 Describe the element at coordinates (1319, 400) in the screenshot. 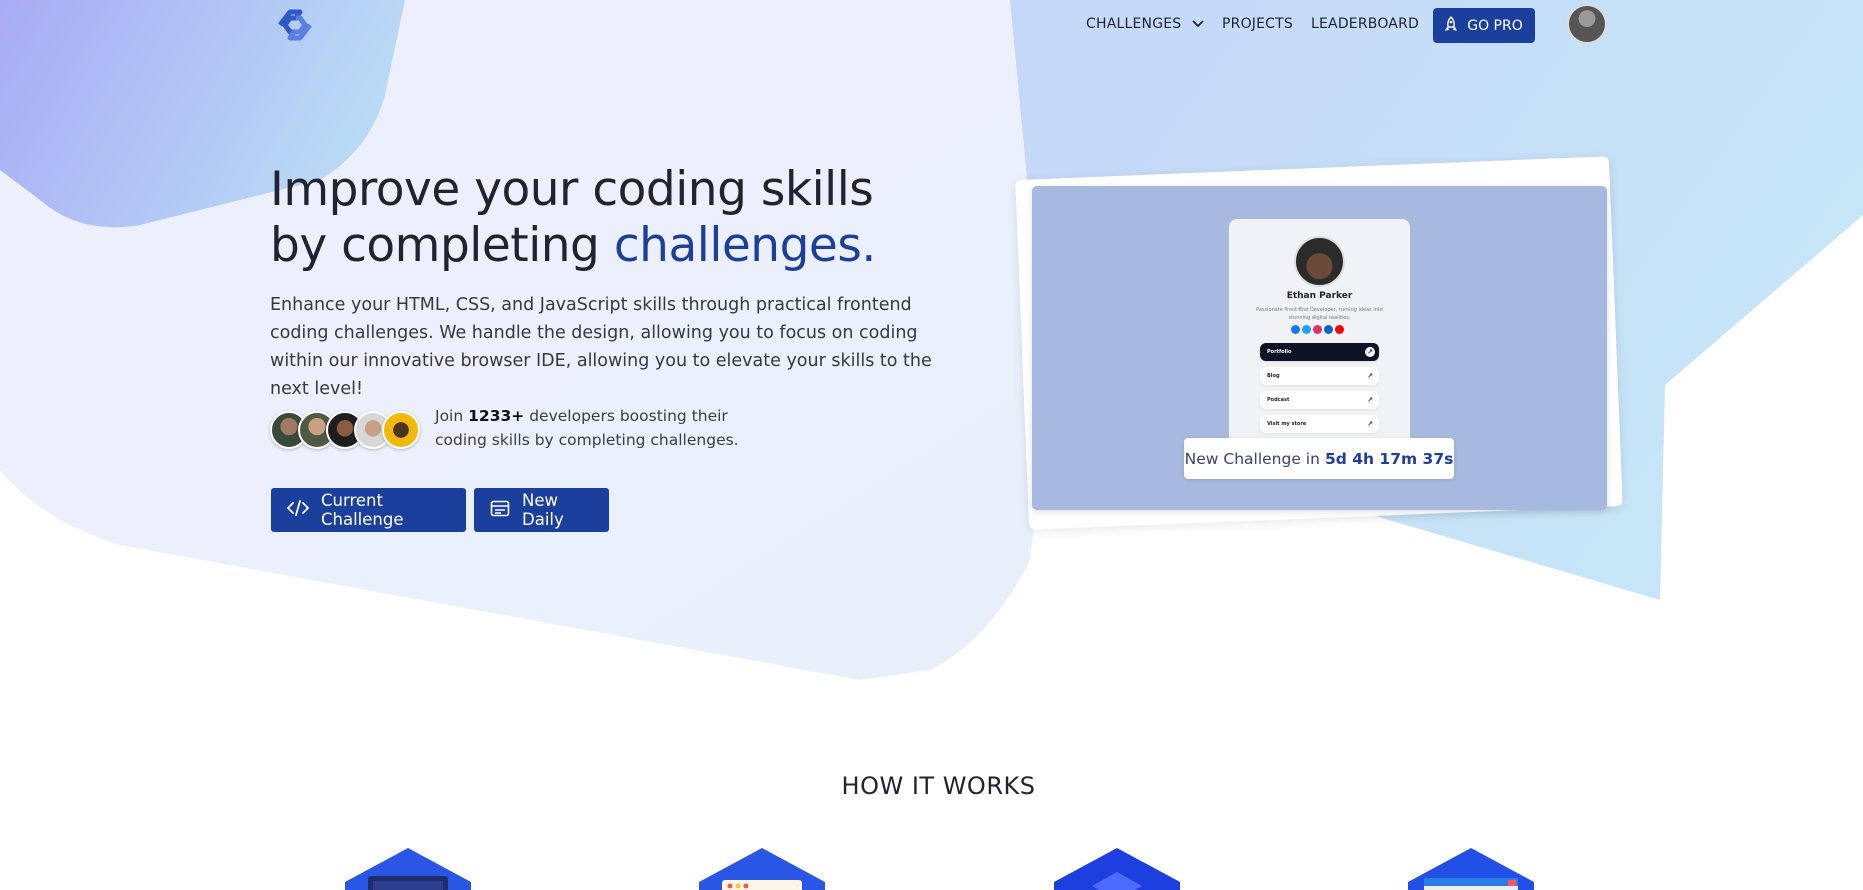

I see `profile-link: Podcast ↗` at that location.